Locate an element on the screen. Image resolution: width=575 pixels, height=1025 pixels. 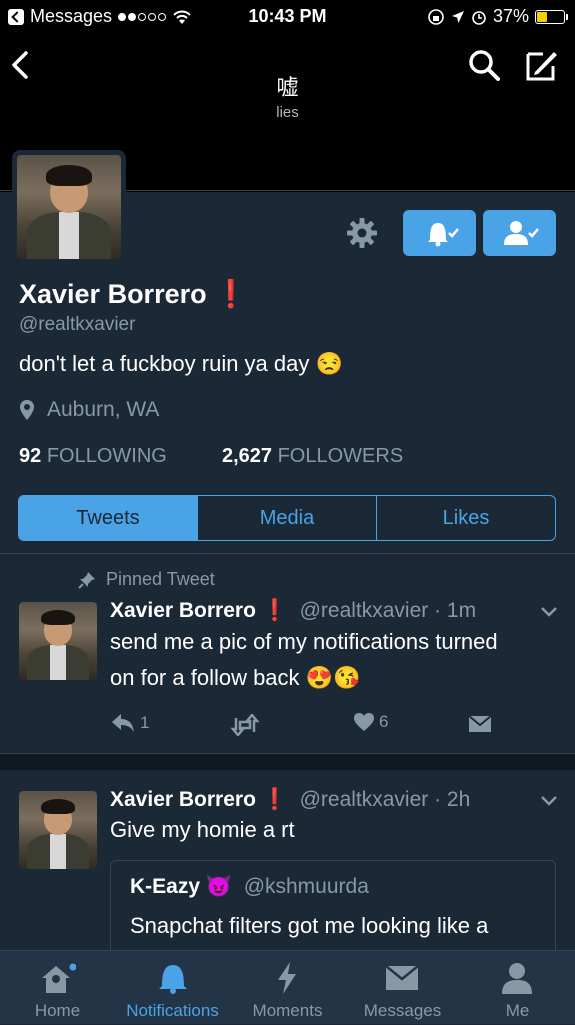
envelope-icon is located at coordinates (402, 977).